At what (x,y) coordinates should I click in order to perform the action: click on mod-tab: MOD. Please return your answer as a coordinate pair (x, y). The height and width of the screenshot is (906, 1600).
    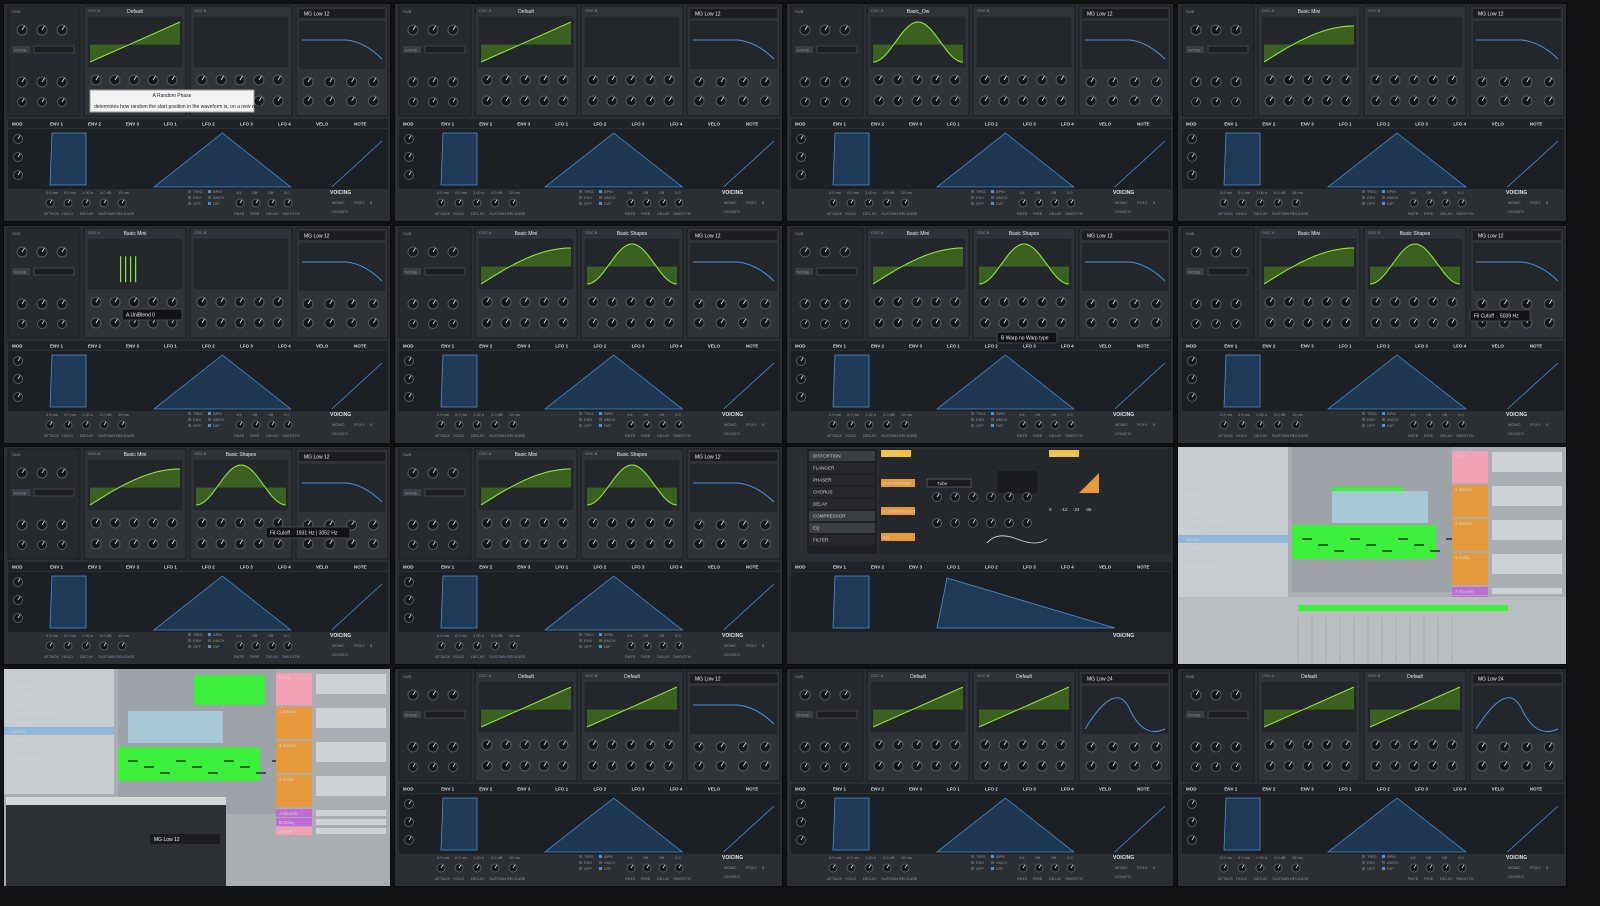
    Looking at the image, I should click on (800, 567).